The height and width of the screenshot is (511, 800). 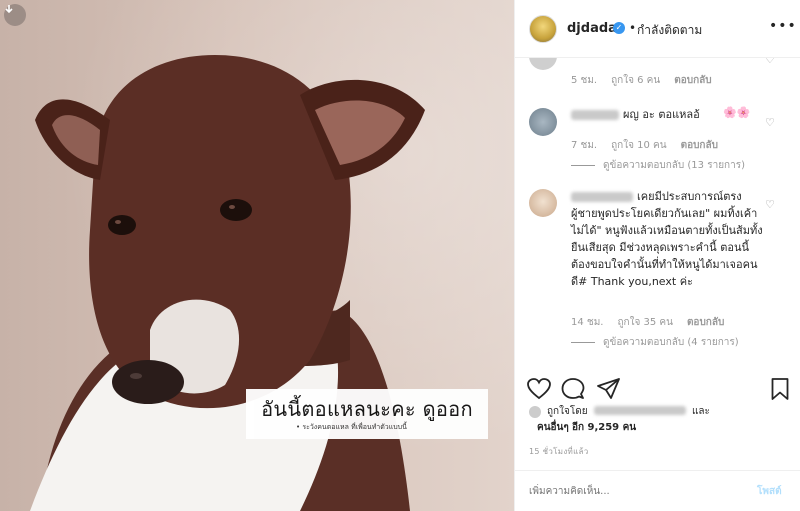 I want to click on comment-likes: ถูกใจ 6 คน, so click(x=635, y=80).